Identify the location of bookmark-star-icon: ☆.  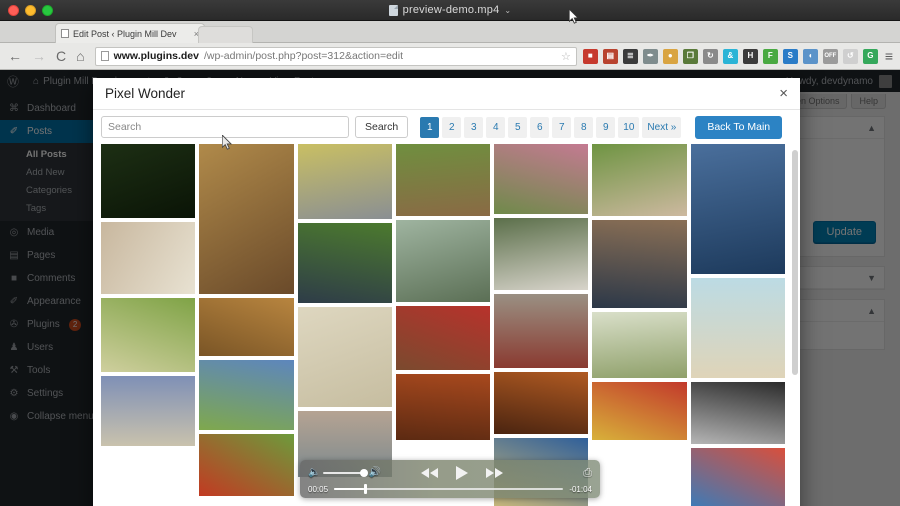
(566, 56).